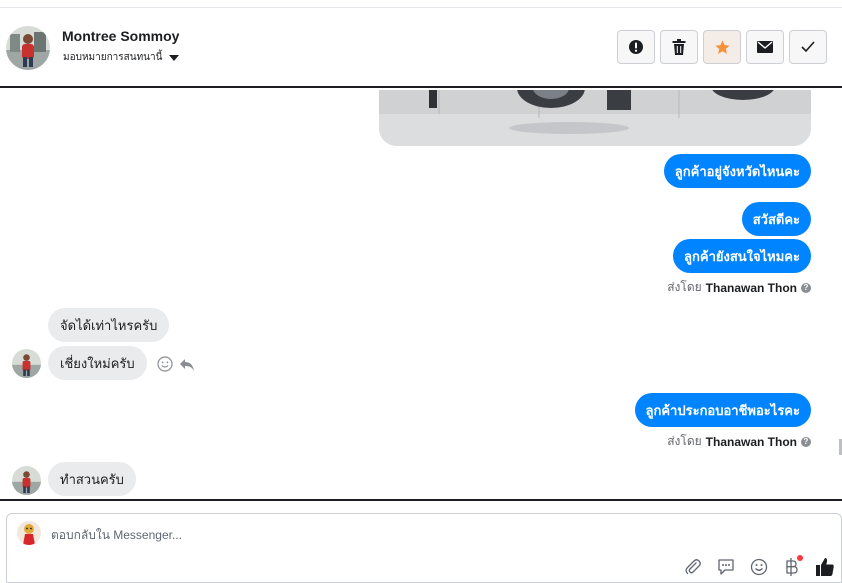 The image size is (842, 583). I want to click on message-tools, so click(176, 364).